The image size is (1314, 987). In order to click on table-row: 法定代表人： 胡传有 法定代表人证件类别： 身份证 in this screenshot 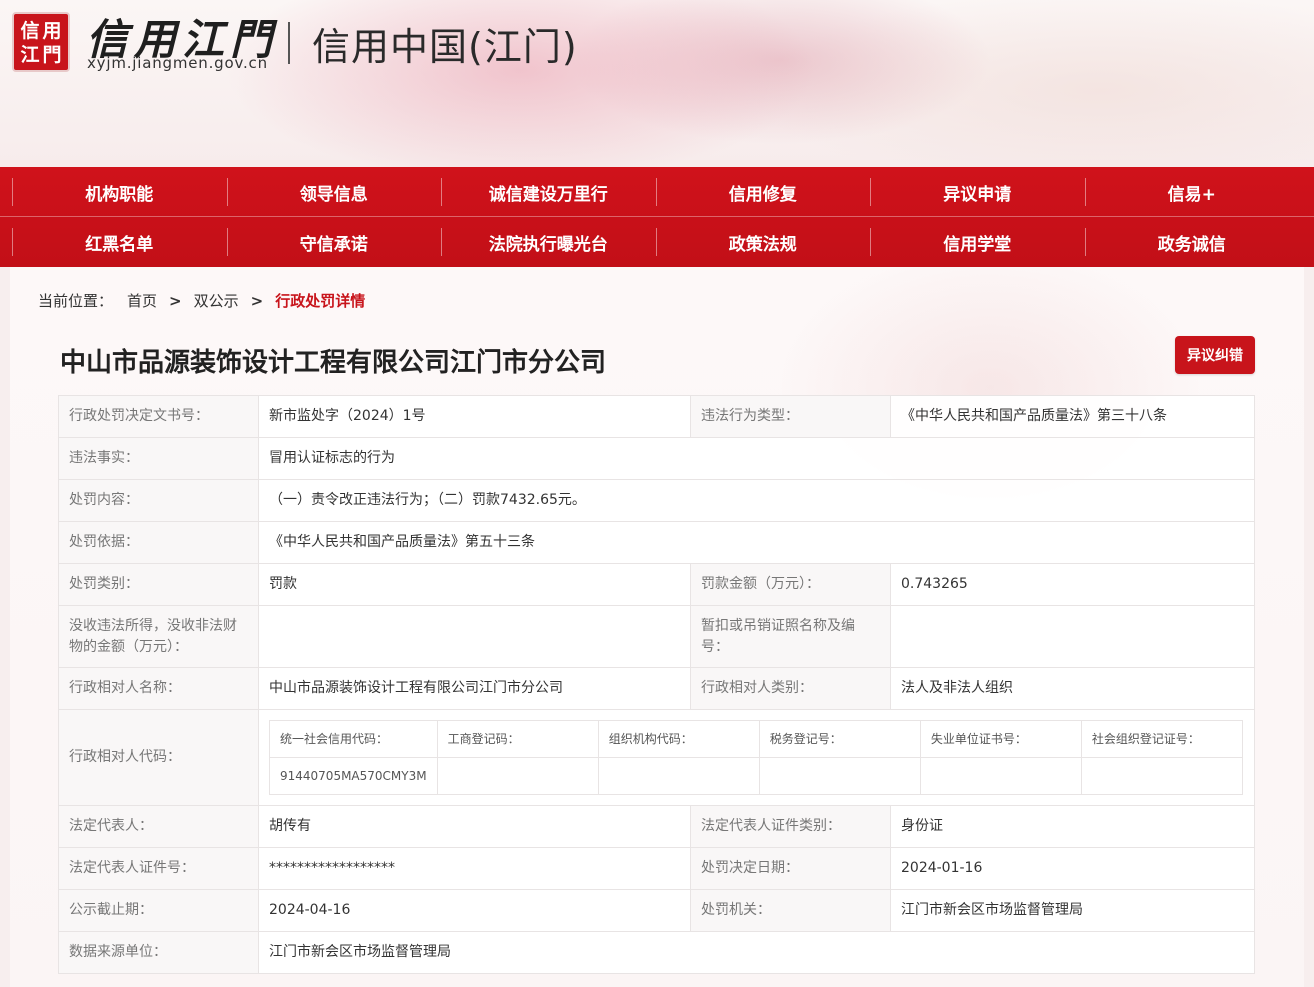, I will do `click(656, 826)`.